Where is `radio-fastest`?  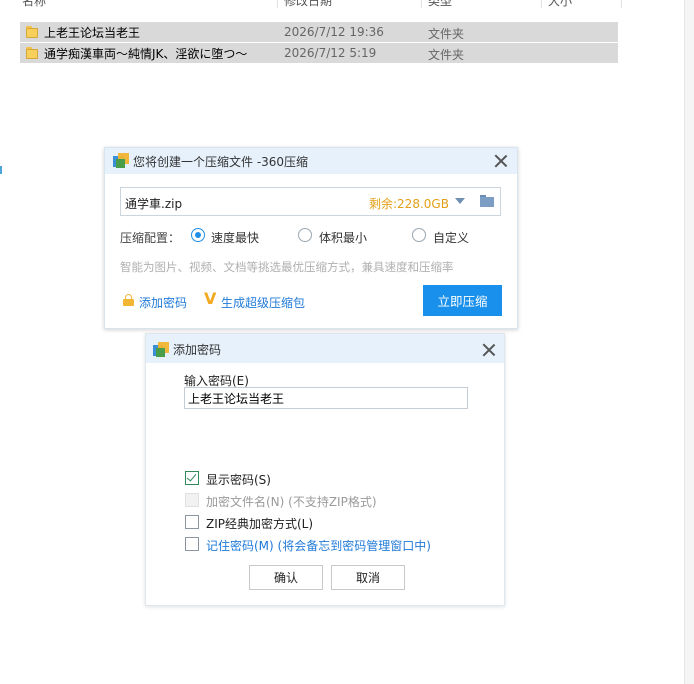 radio-fastest is located at coordinates (198, 235).